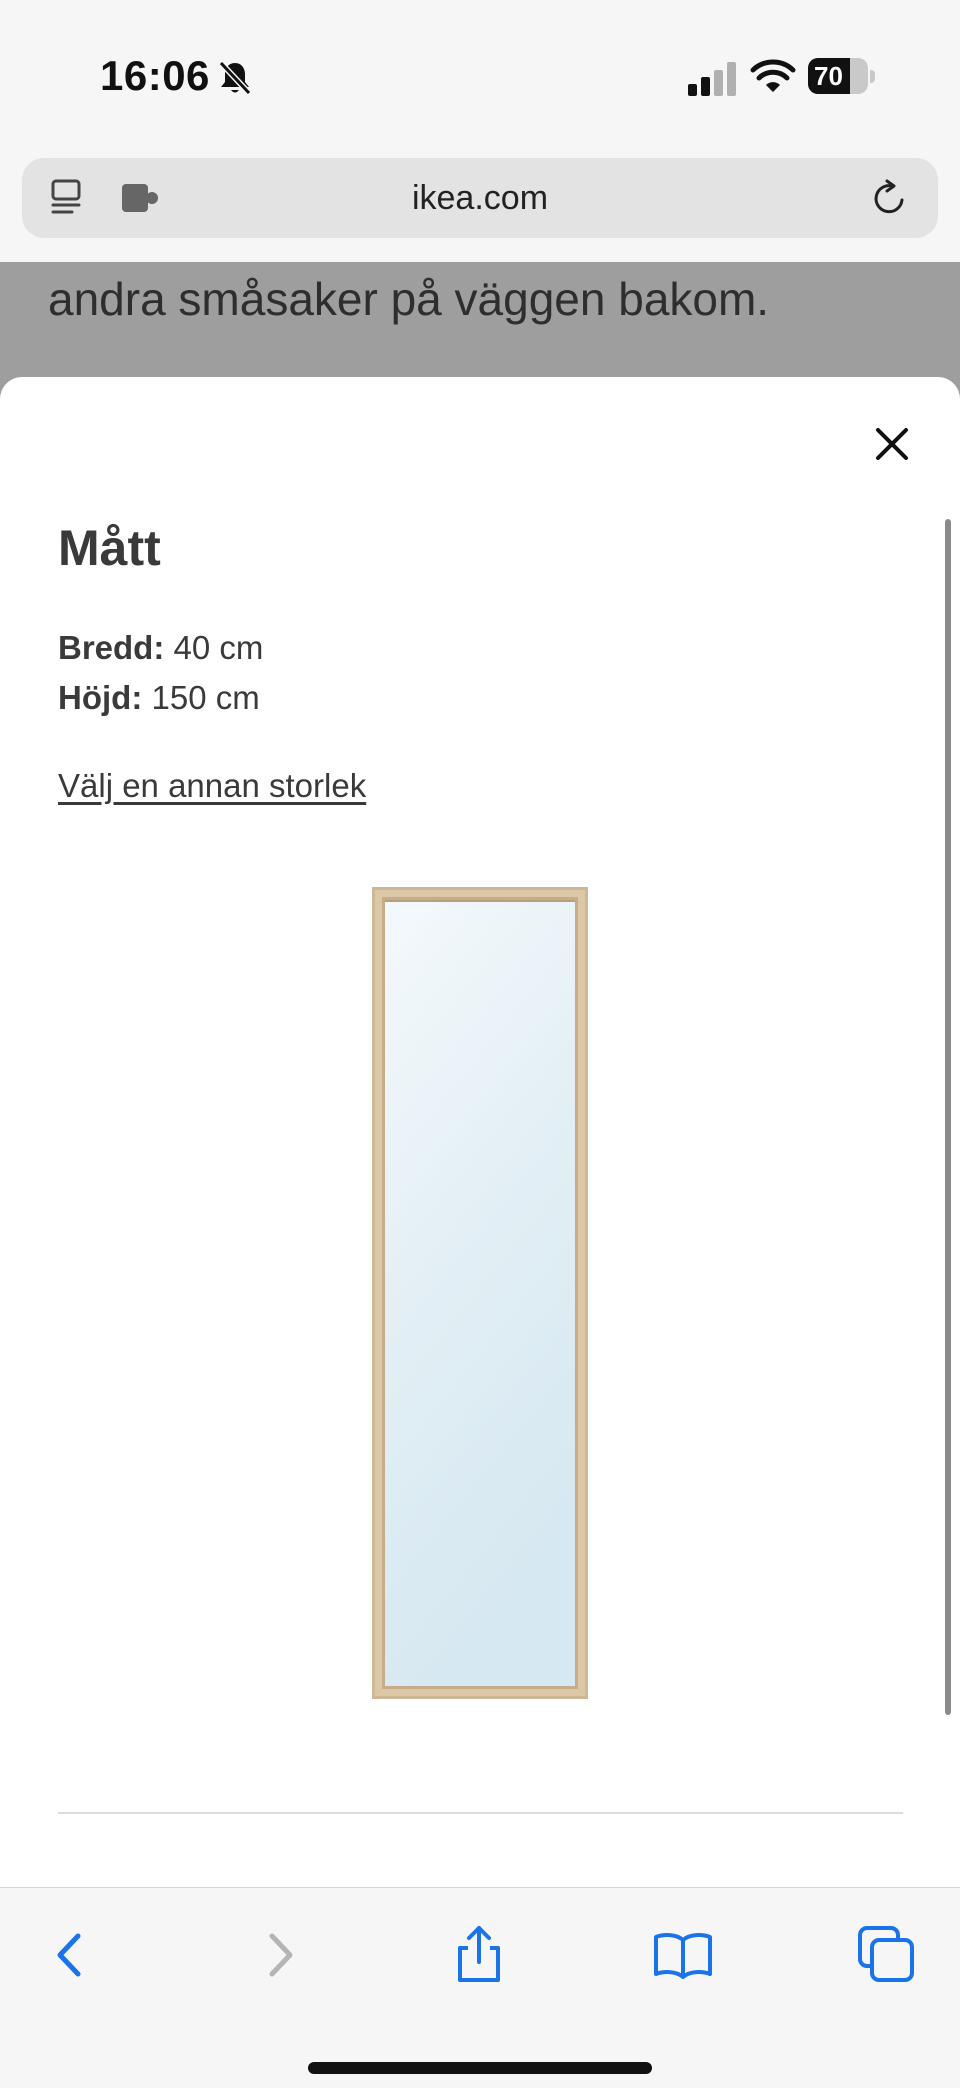 The height and width of the screenshot is (2088, 960). I want to click on battery-level: 70, so click(828, 76).